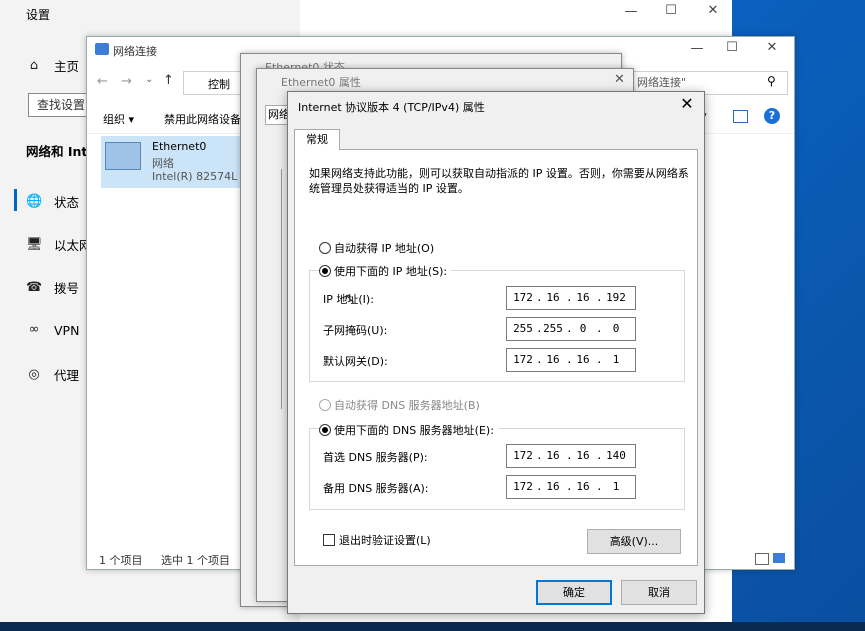 This screenshot has width=865, height=631. I want to click on gateway-input: 172. 16. 16. 1, so click(571, 360).